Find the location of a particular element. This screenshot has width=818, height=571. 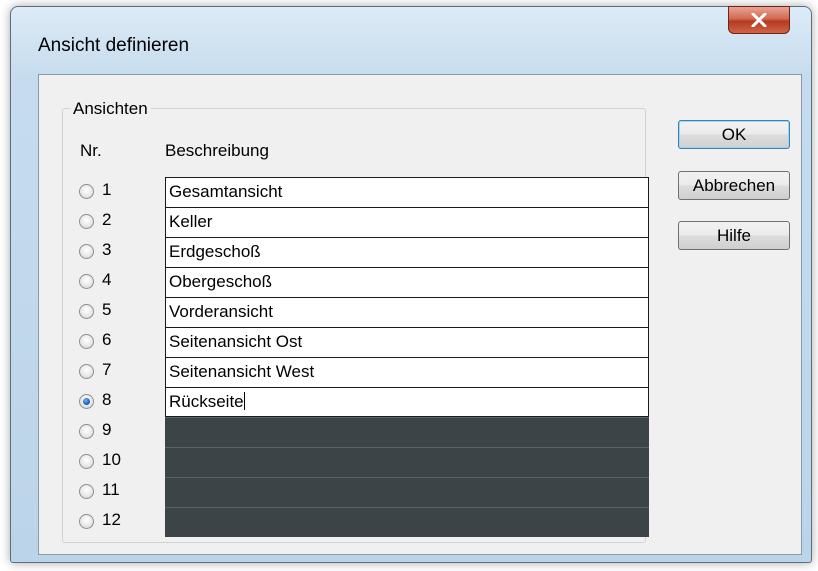

view-row: 12 is located at coordinates (369, 522).